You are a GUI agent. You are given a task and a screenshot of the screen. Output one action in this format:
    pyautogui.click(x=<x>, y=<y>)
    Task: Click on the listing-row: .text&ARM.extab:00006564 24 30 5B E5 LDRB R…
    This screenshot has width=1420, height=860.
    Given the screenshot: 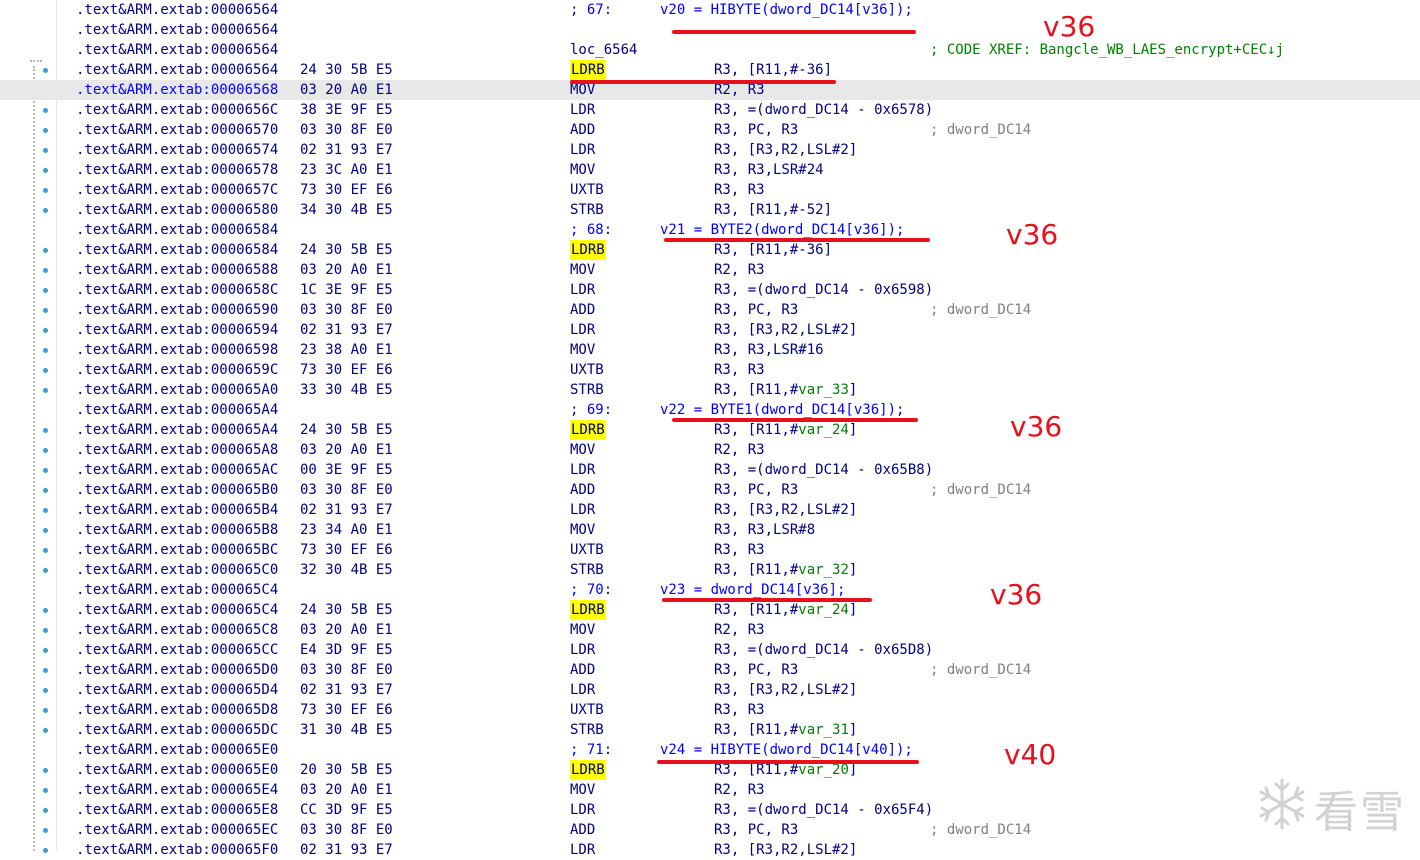 What is the action you would take?
    pyautogui.click(x=710, y=70)
    